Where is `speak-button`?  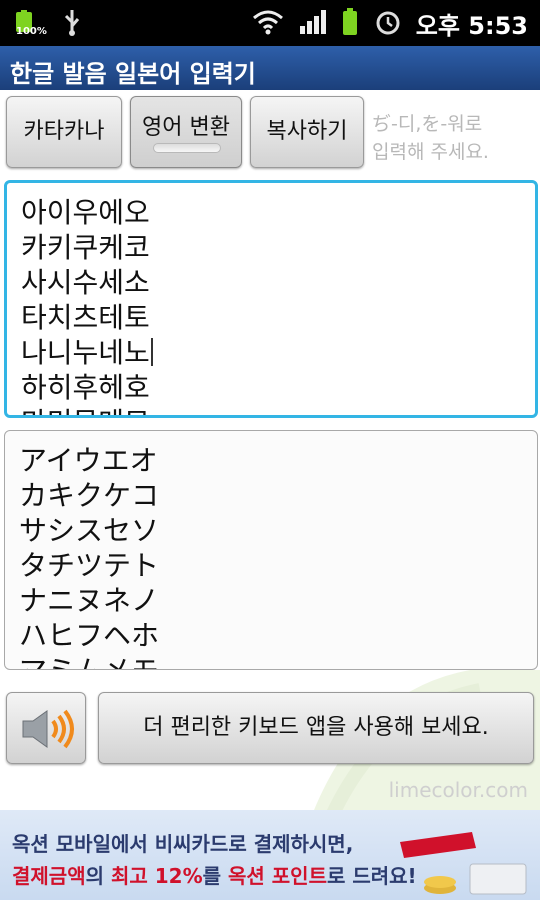
speak-button is located at coordinates (46, 728).